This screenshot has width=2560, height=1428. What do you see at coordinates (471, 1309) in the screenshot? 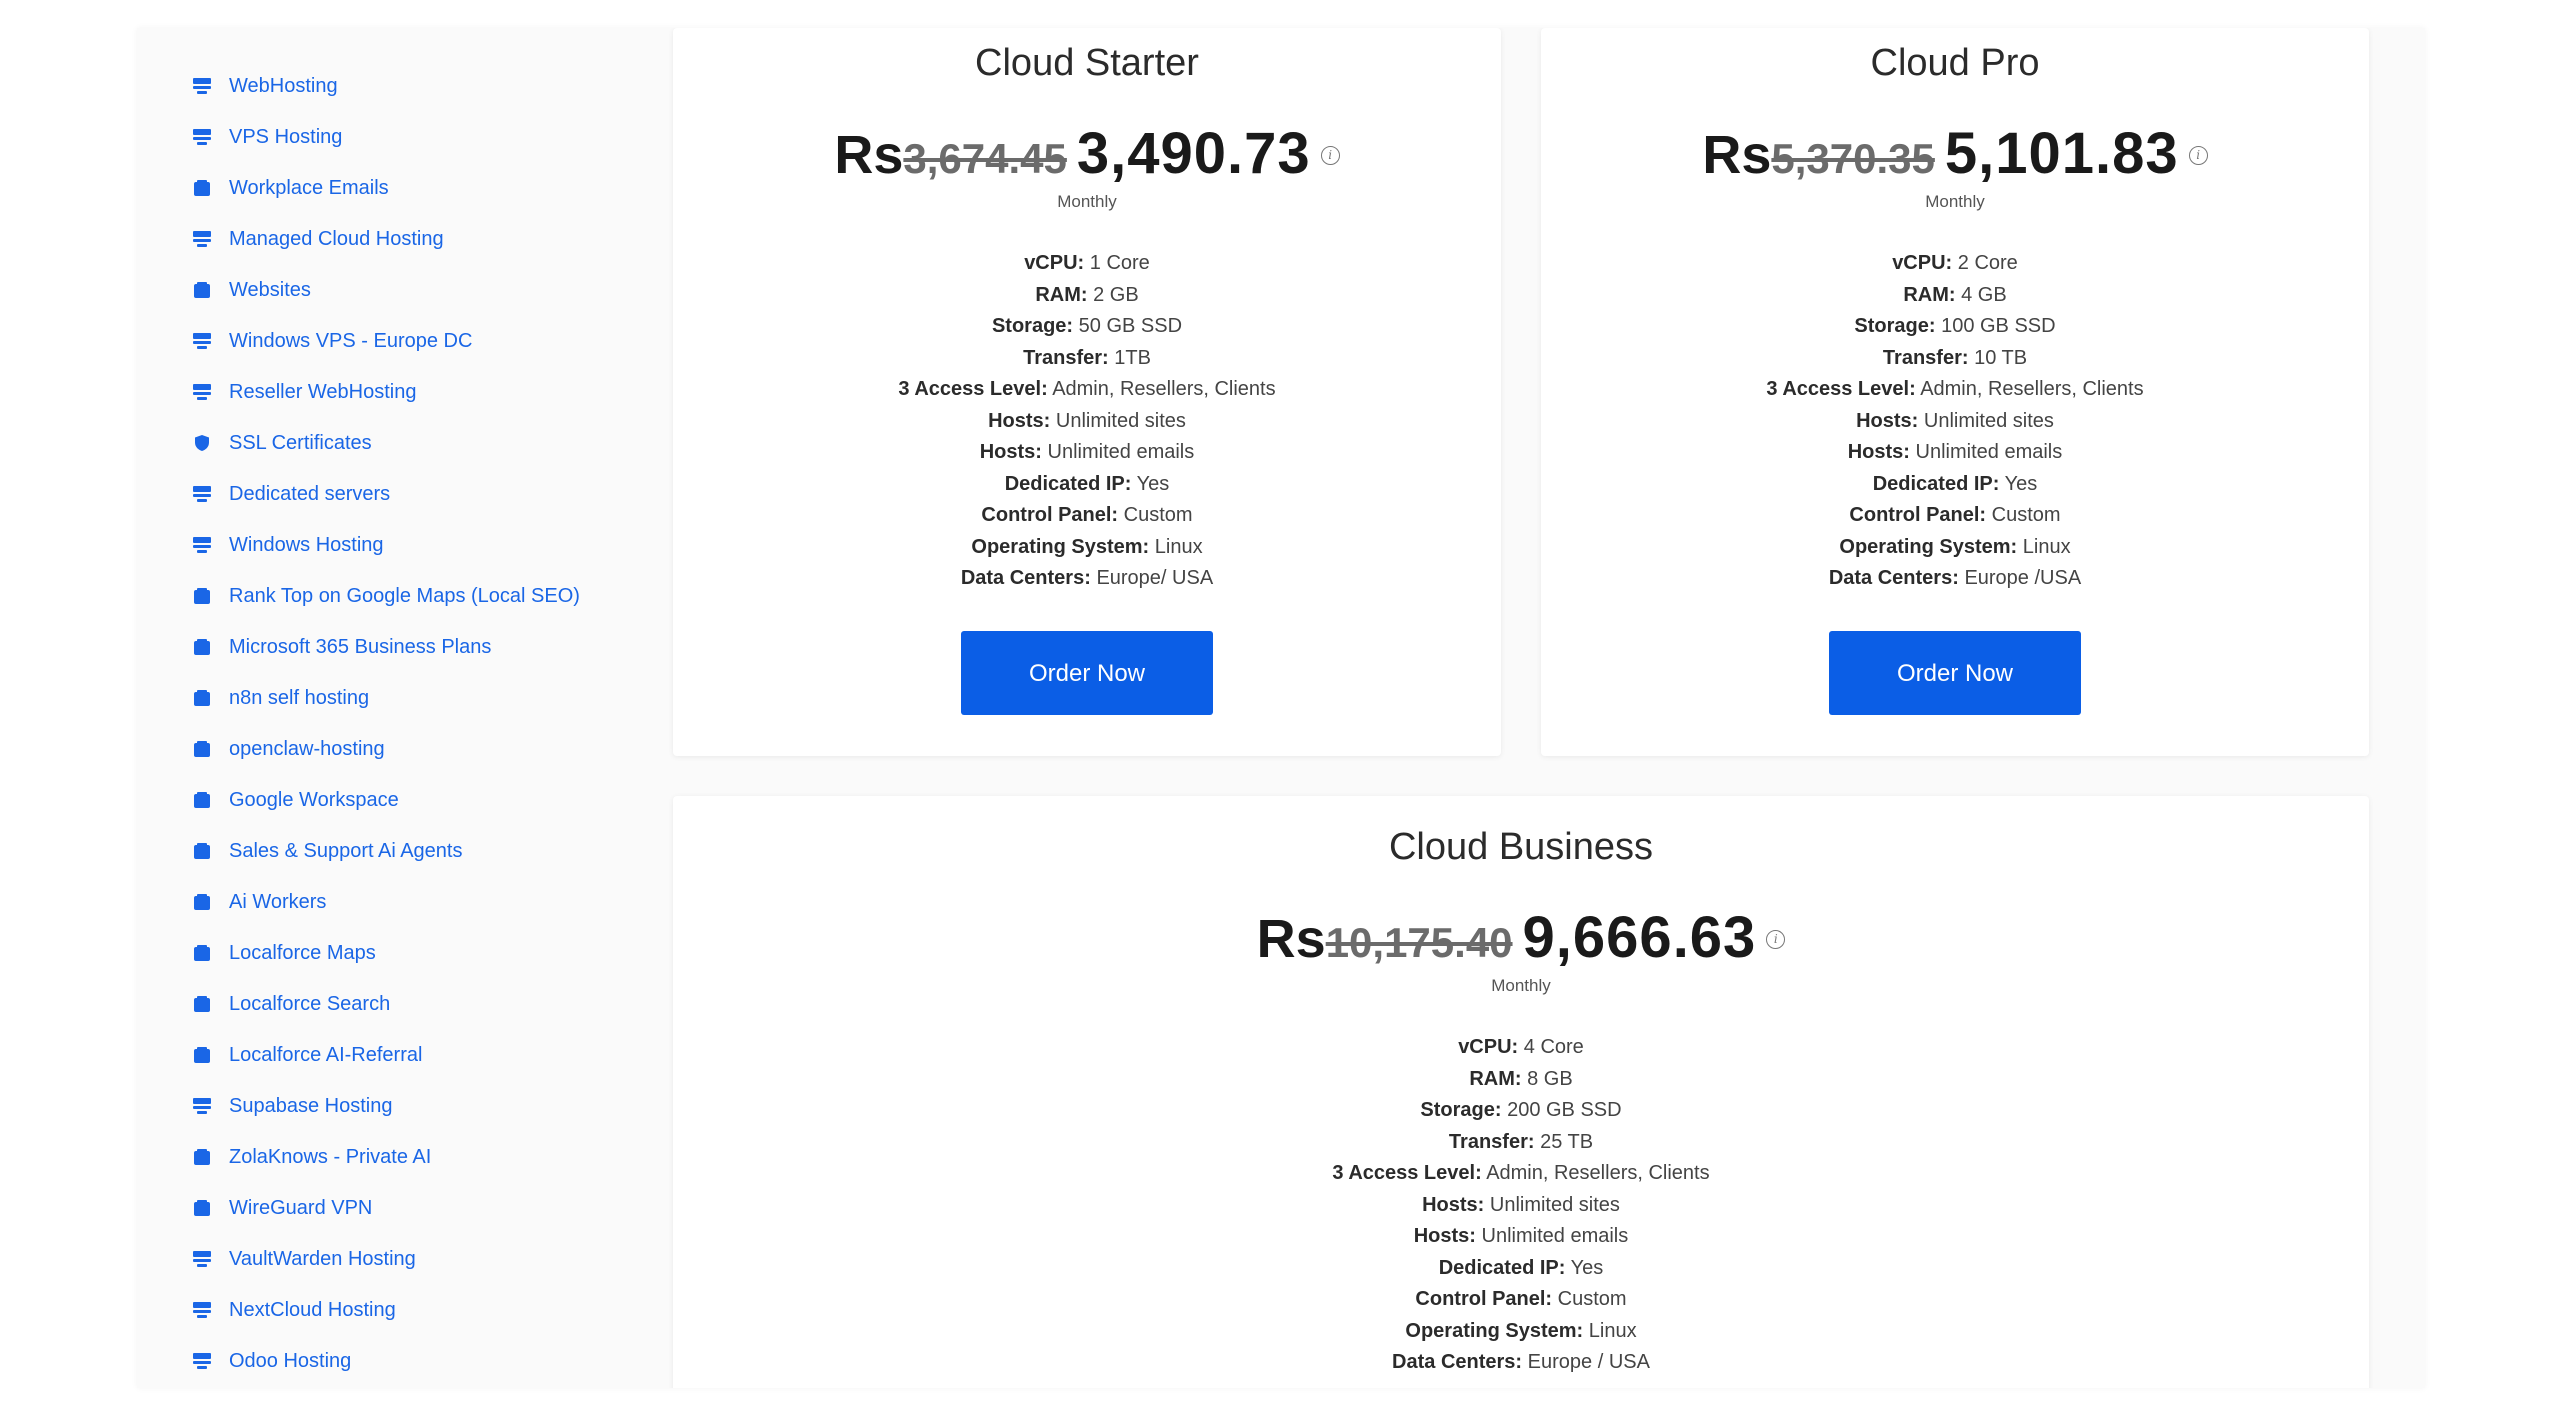
I see `sidebar-item-nextcloud-hosting: NextCloud Hosting` at bounding box center [471, 1309].